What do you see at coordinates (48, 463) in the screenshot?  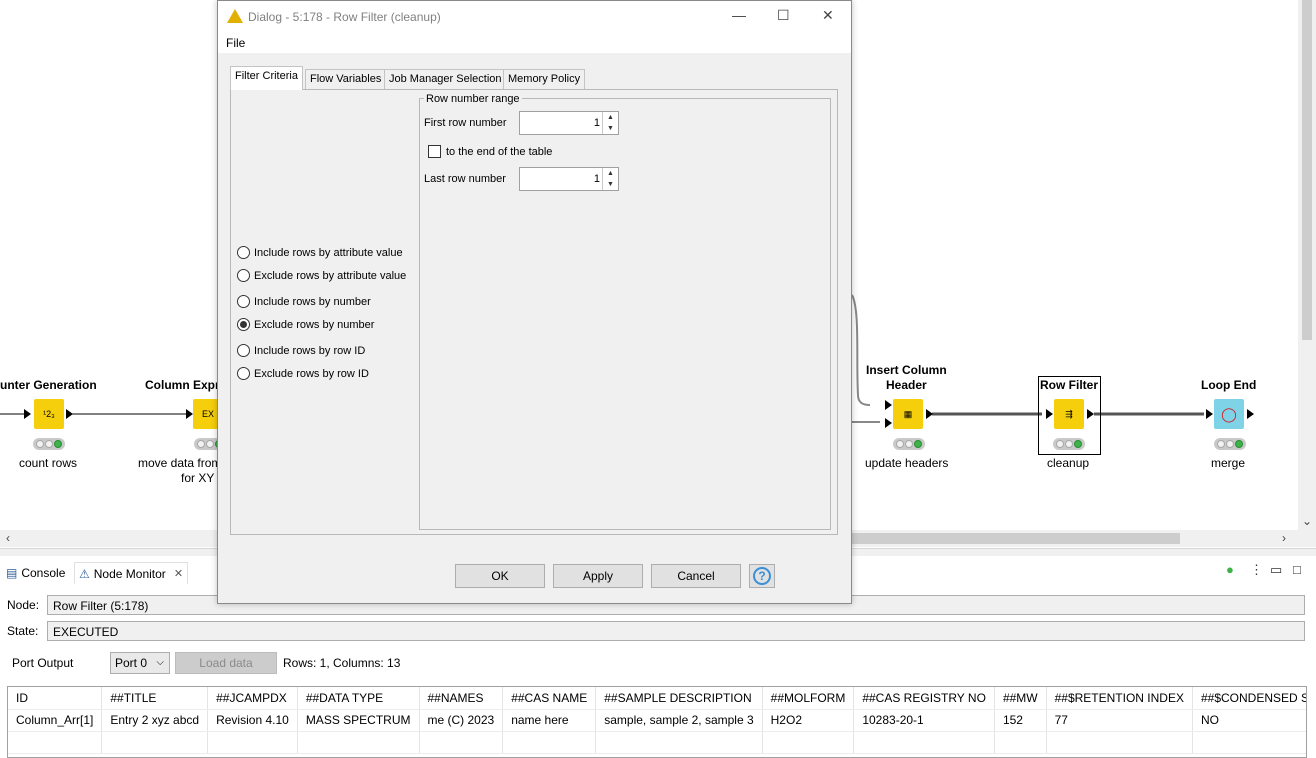 I see `node-label-count-rows: count rows` at bounding box center [48, 463].